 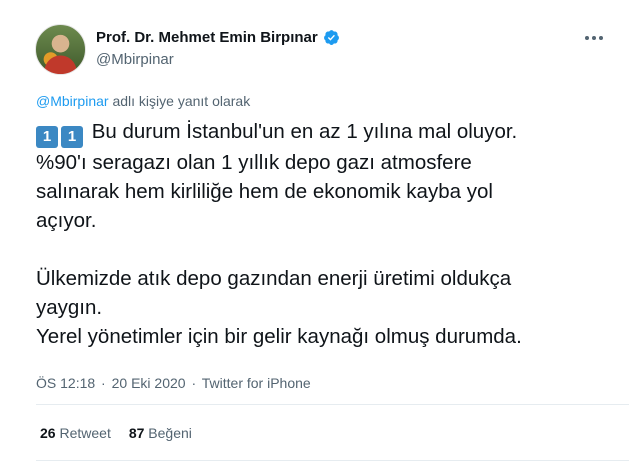 What do you see at coordinates (256, 383) in the screenshot?
I see `tweet-source: Twitter for iPhone` at bounding box center [256, 383].